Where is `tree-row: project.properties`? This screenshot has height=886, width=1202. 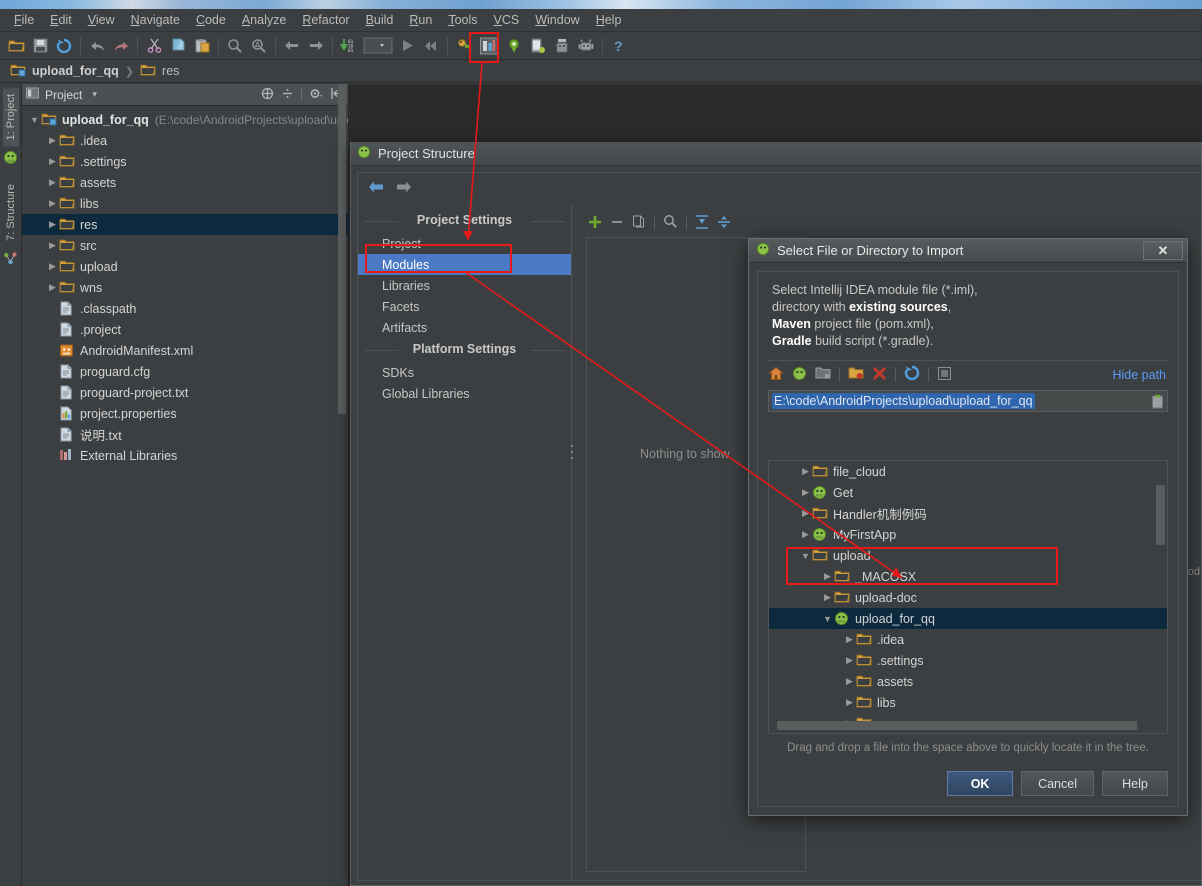 tree-row: project.properties is located at coordinates (185, 413).